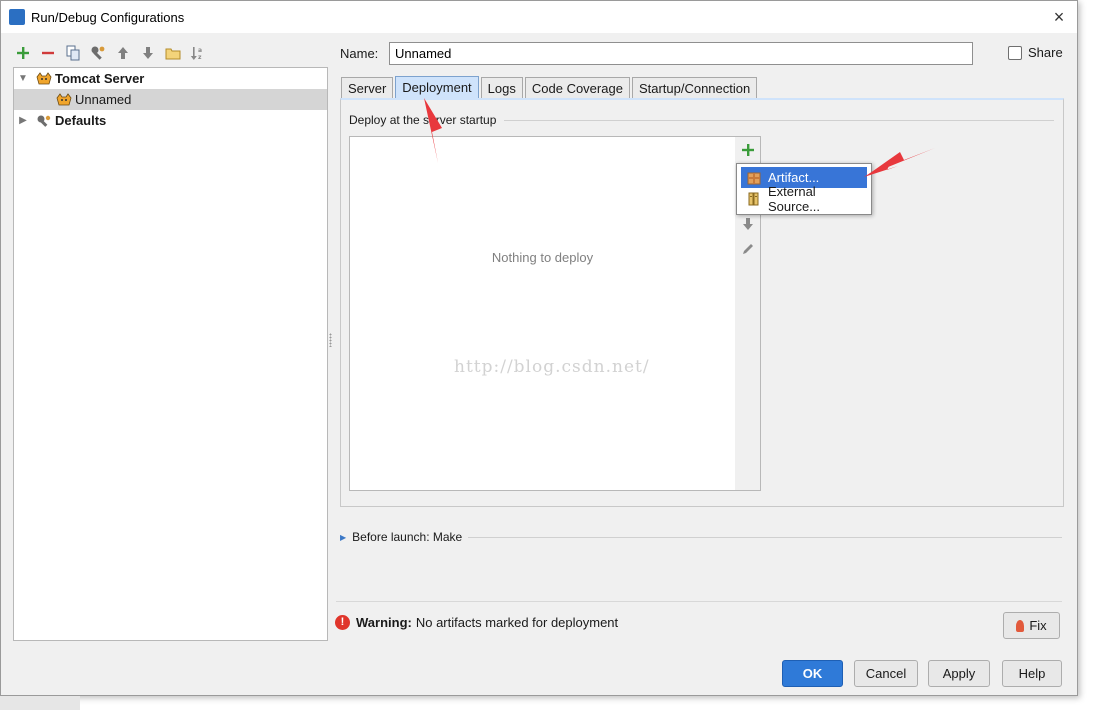  Describe the element at coordinates (1038, 625) in the screenshot. I see `fix-label: Fix` at that location.